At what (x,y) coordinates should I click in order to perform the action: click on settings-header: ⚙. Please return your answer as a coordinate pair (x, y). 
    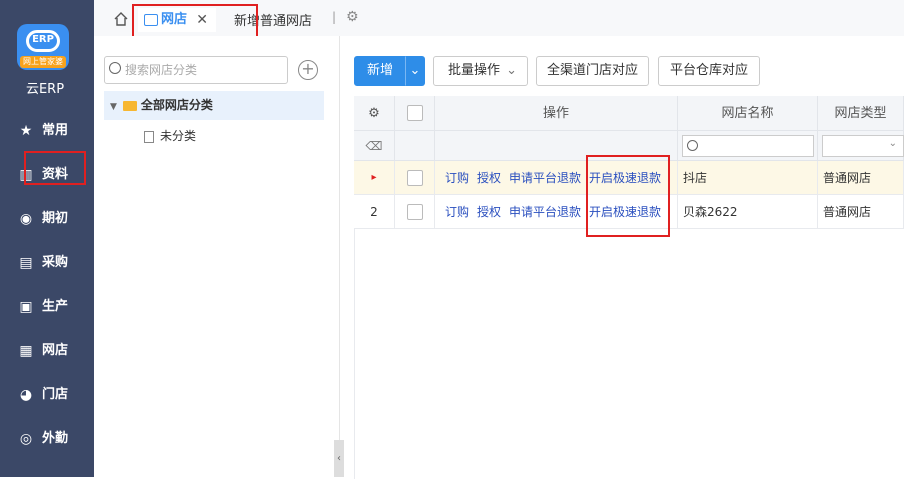
    Looking at the image, I should click on (374, 113).